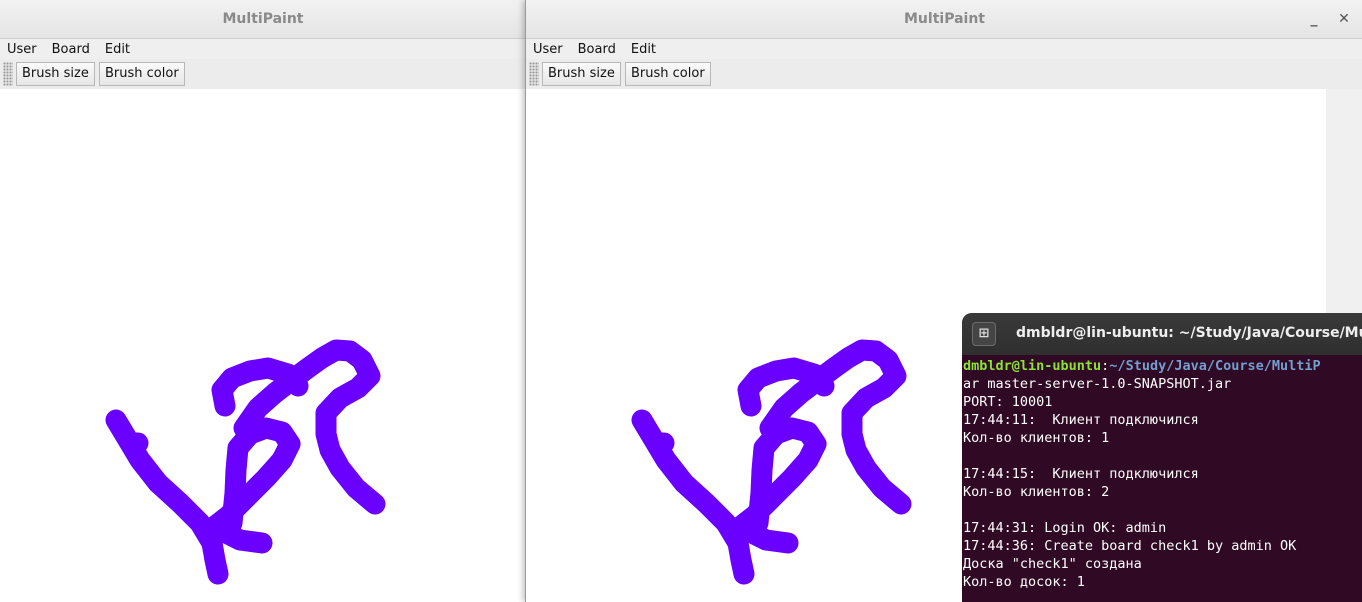 This screenshot has width=1362, height=602. Describe the element at coordinates (1024, 582) in the screenshot. I see `terminal-line: Кол-во досок: 1` at that location.